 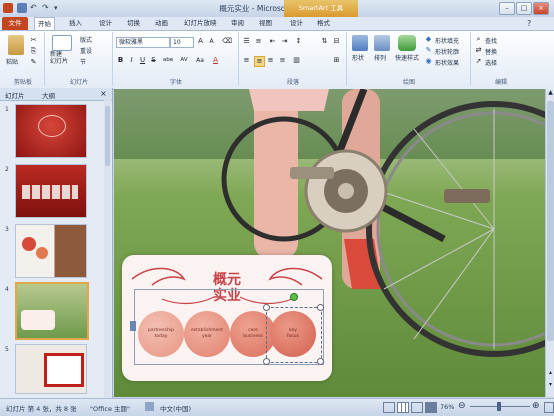 What do you see at coordinates (549, 407) in the screenshot?
I see `fit-to-window-icon` at bounding box center [549, 407].